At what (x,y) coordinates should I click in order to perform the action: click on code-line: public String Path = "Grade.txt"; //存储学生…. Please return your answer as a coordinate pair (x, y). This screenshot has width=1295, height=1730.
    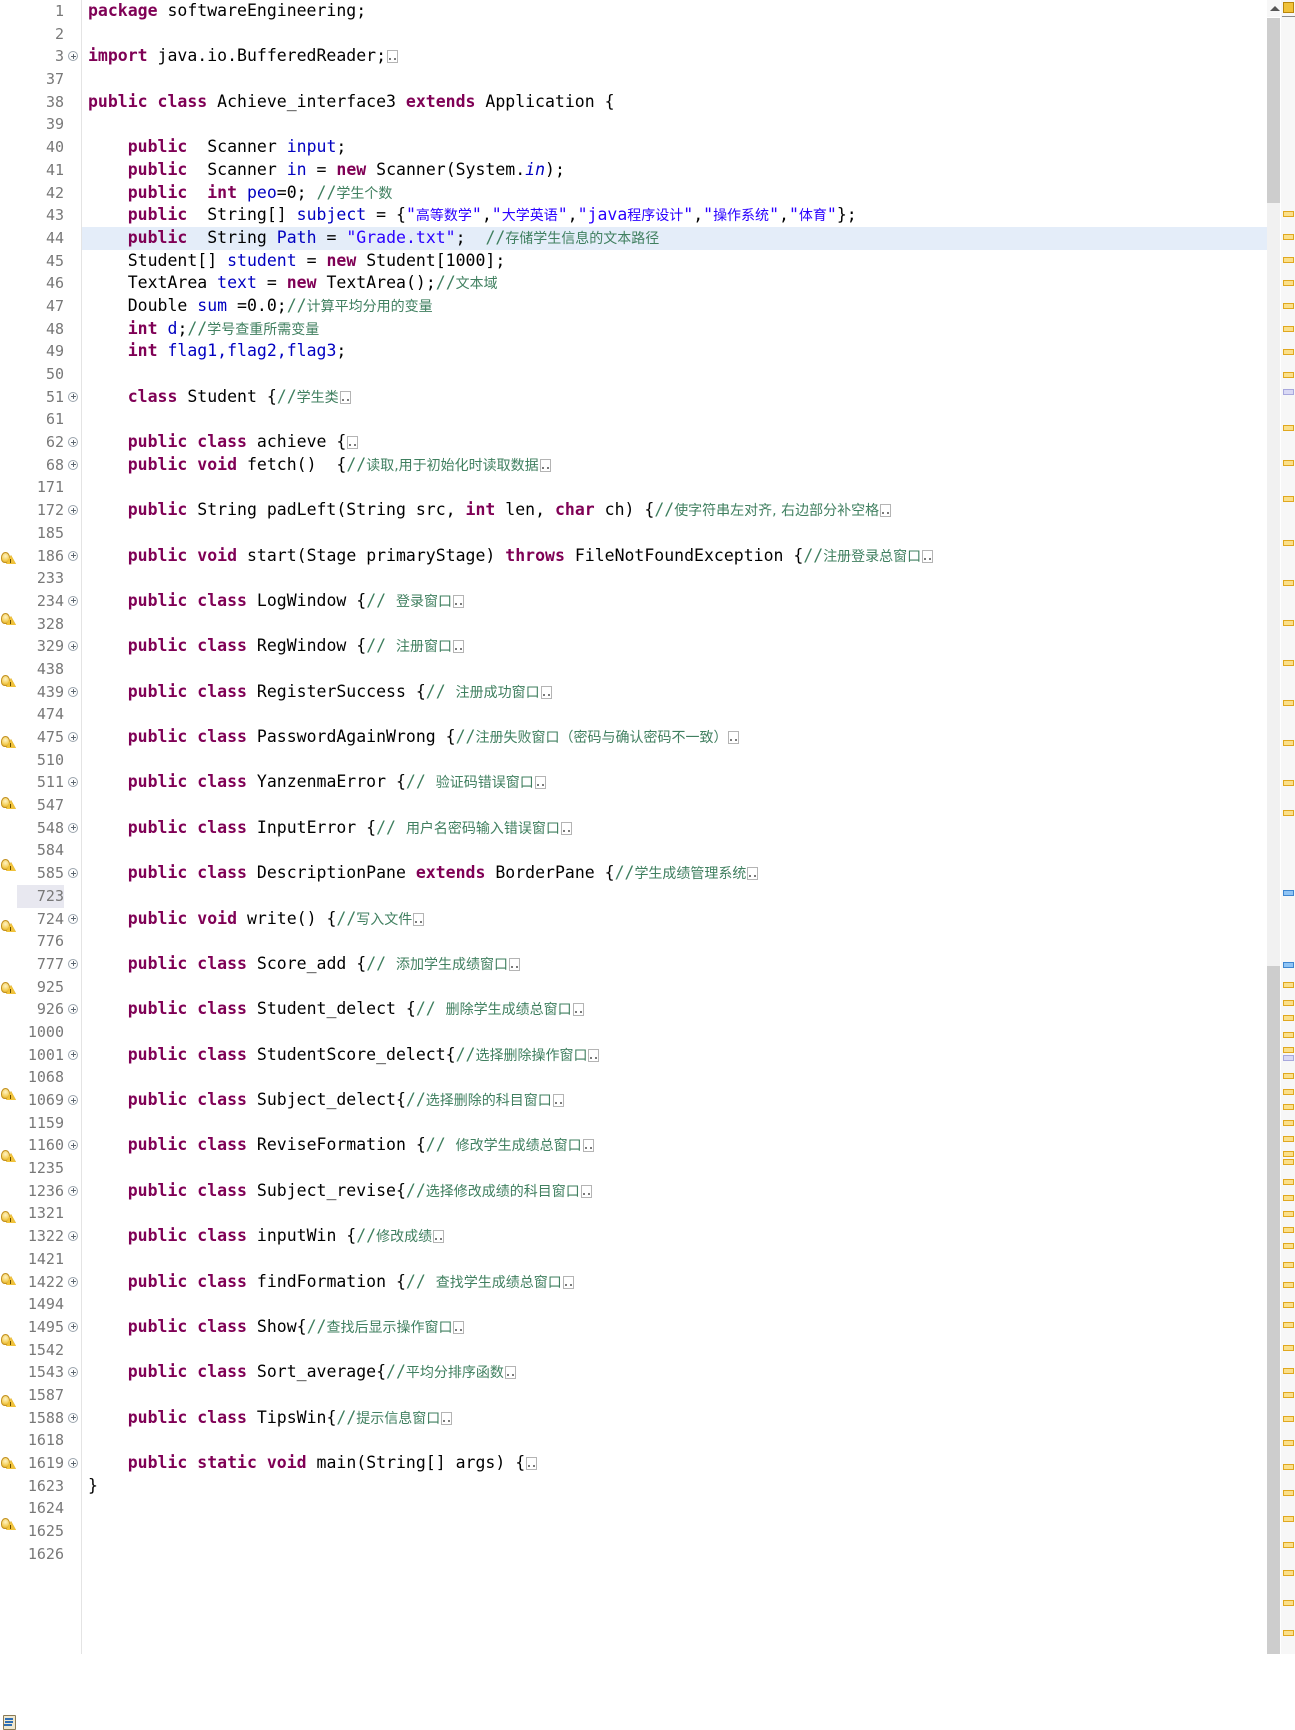
    Looking at the image, I should click on (674, 238).